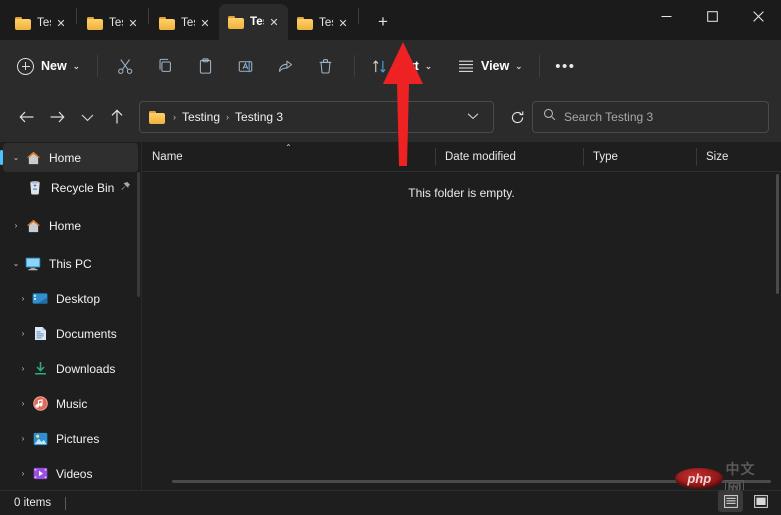  What do you see at coordinates (495, 66) in the screenshot?
I see `view-button-label: View` at bounding box center [495, 66].